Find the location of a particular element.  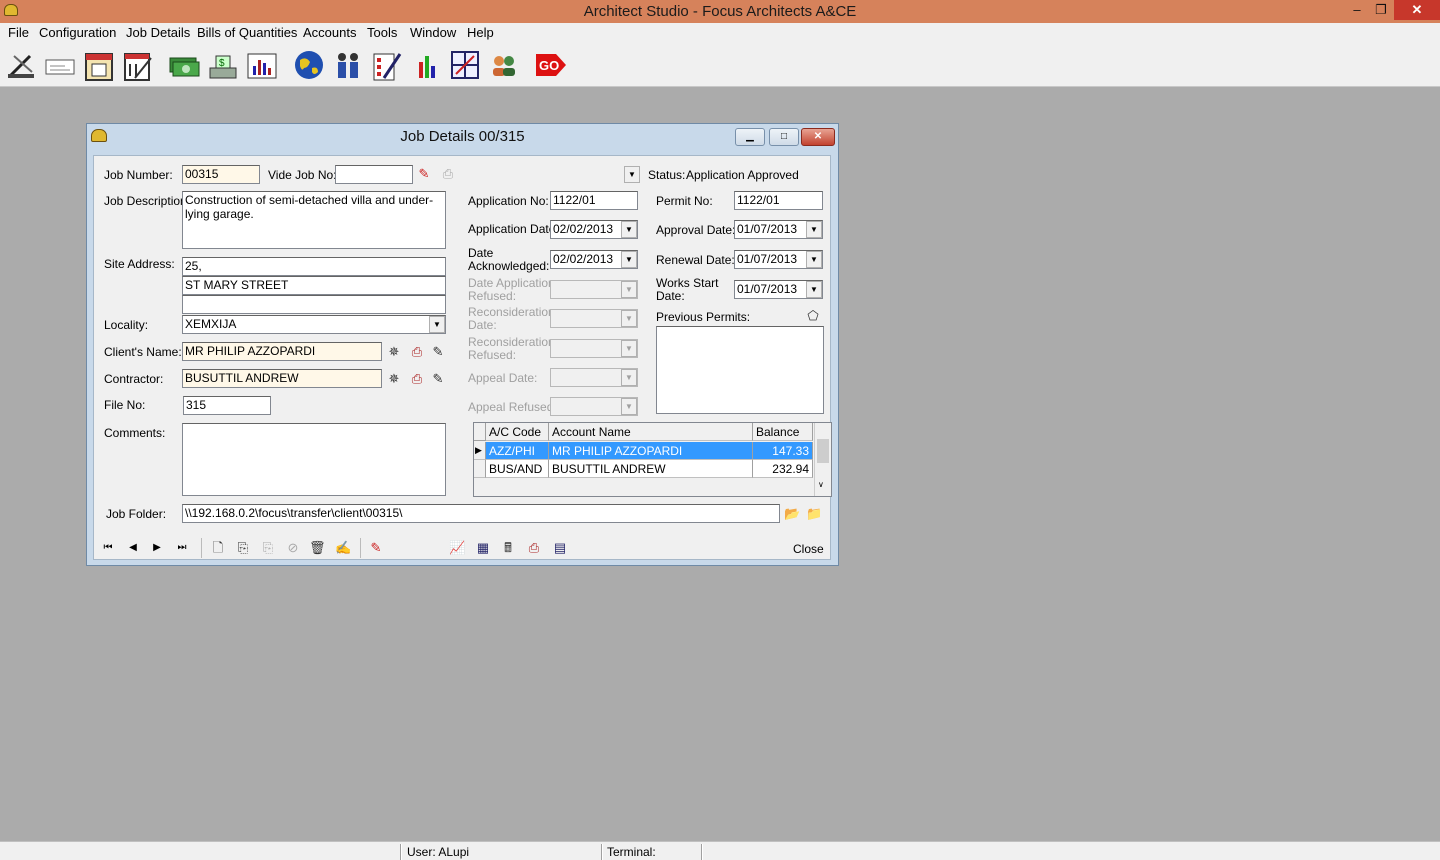

blueprint-icon is located at coordinates (465, 65).